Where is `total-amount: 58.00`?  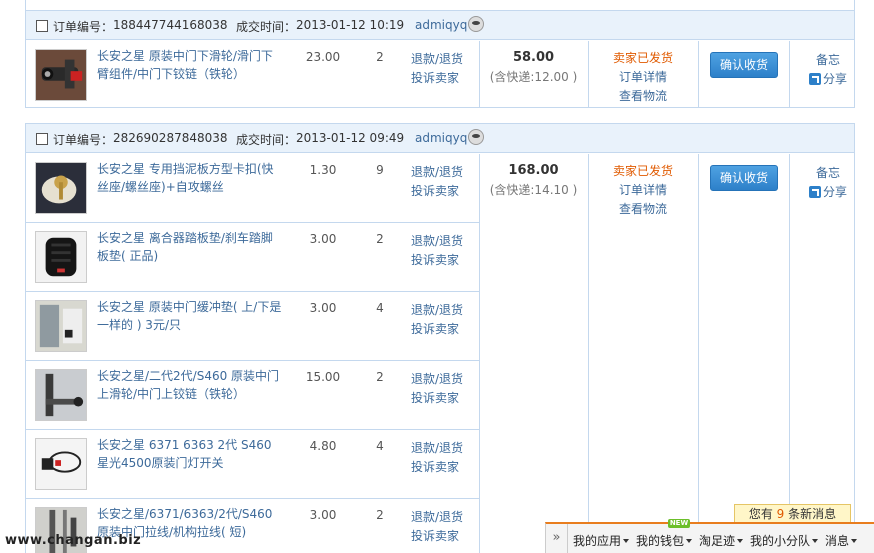 total-amount: 58.00 is located at coordinates (533, 57).